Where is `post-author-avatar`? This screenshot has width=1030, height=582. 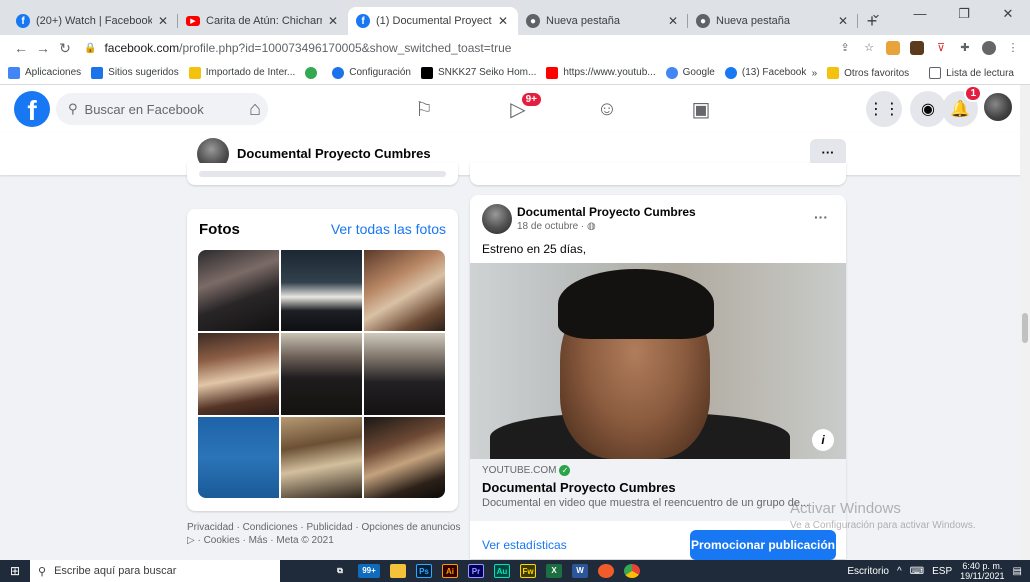 post-author-avatar is located at coordinates (497, 219).